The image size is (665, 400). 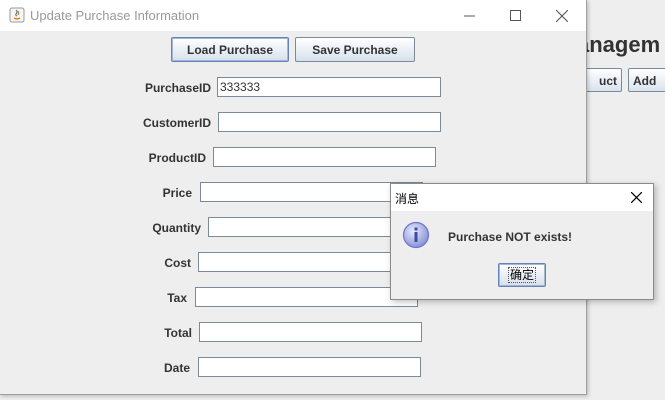 What do you see at coordinates (646, 80) in the screenshot?
I see `background-add-button: Add` at bounding box center [646, 80].